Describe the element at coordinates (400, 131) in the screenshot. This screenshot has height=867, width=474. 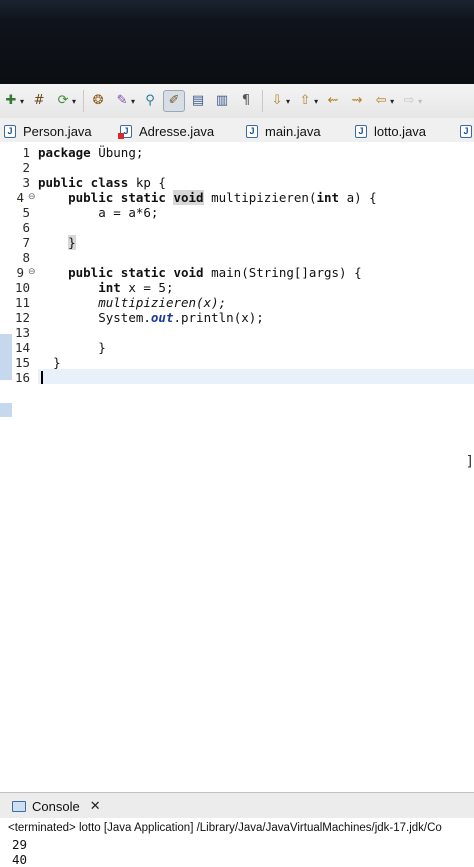
I see `tab-label: lotto.java` at that location.